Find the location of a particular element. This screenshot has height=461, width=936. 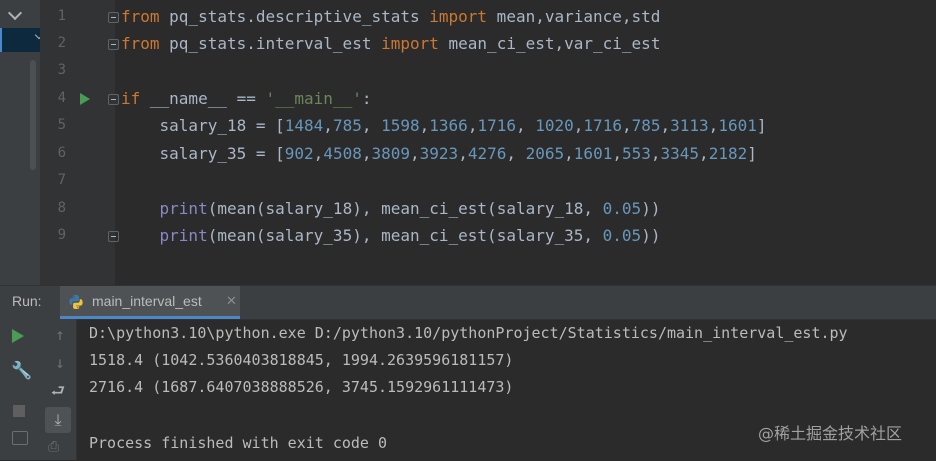

code-token: (mean(salary_18), mean_ci_est(salary_18, is located at coordinates (405, 208).